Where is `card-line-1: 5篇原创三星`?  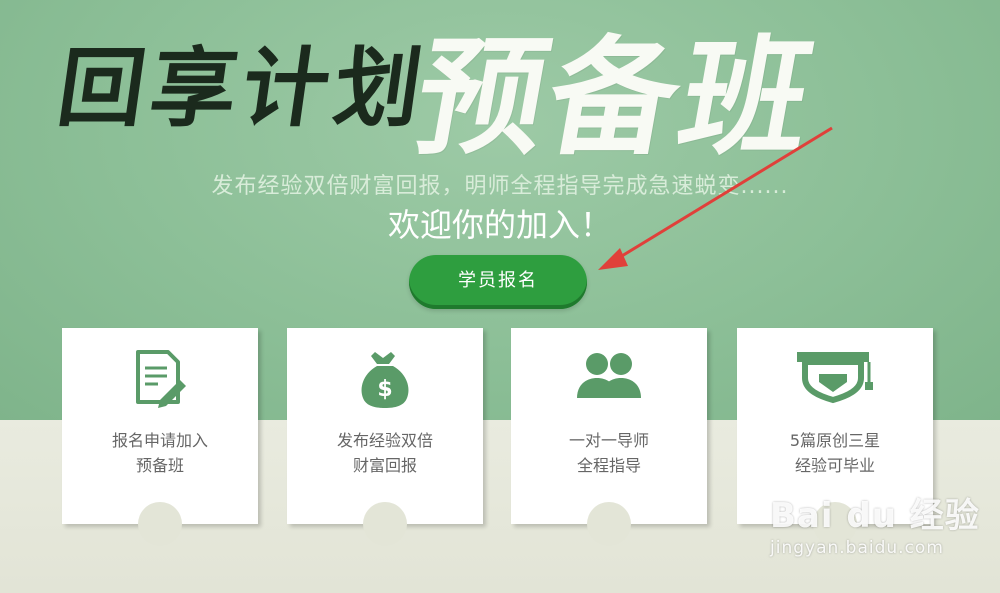 card-line-1: 5篇原创三星 is located at coordinates (835, 440).